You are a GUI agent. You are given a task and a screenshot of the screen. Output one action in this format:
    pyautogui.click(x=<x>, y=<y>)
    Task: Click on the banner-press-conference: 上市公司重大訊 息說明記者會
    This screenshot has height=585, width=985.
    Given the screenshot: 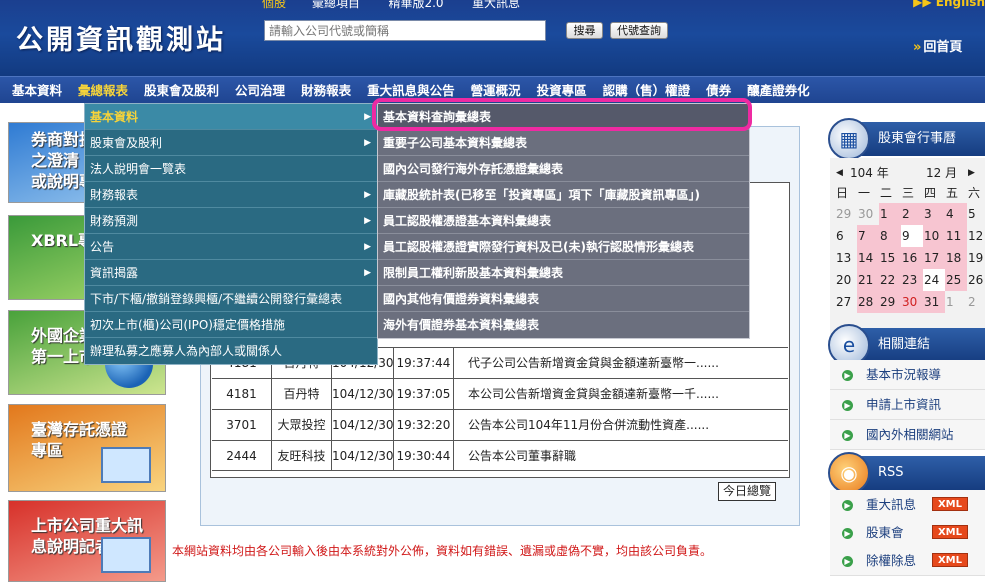 What is the action you would take?
    pyautogui.click(x=87, y=541)
    